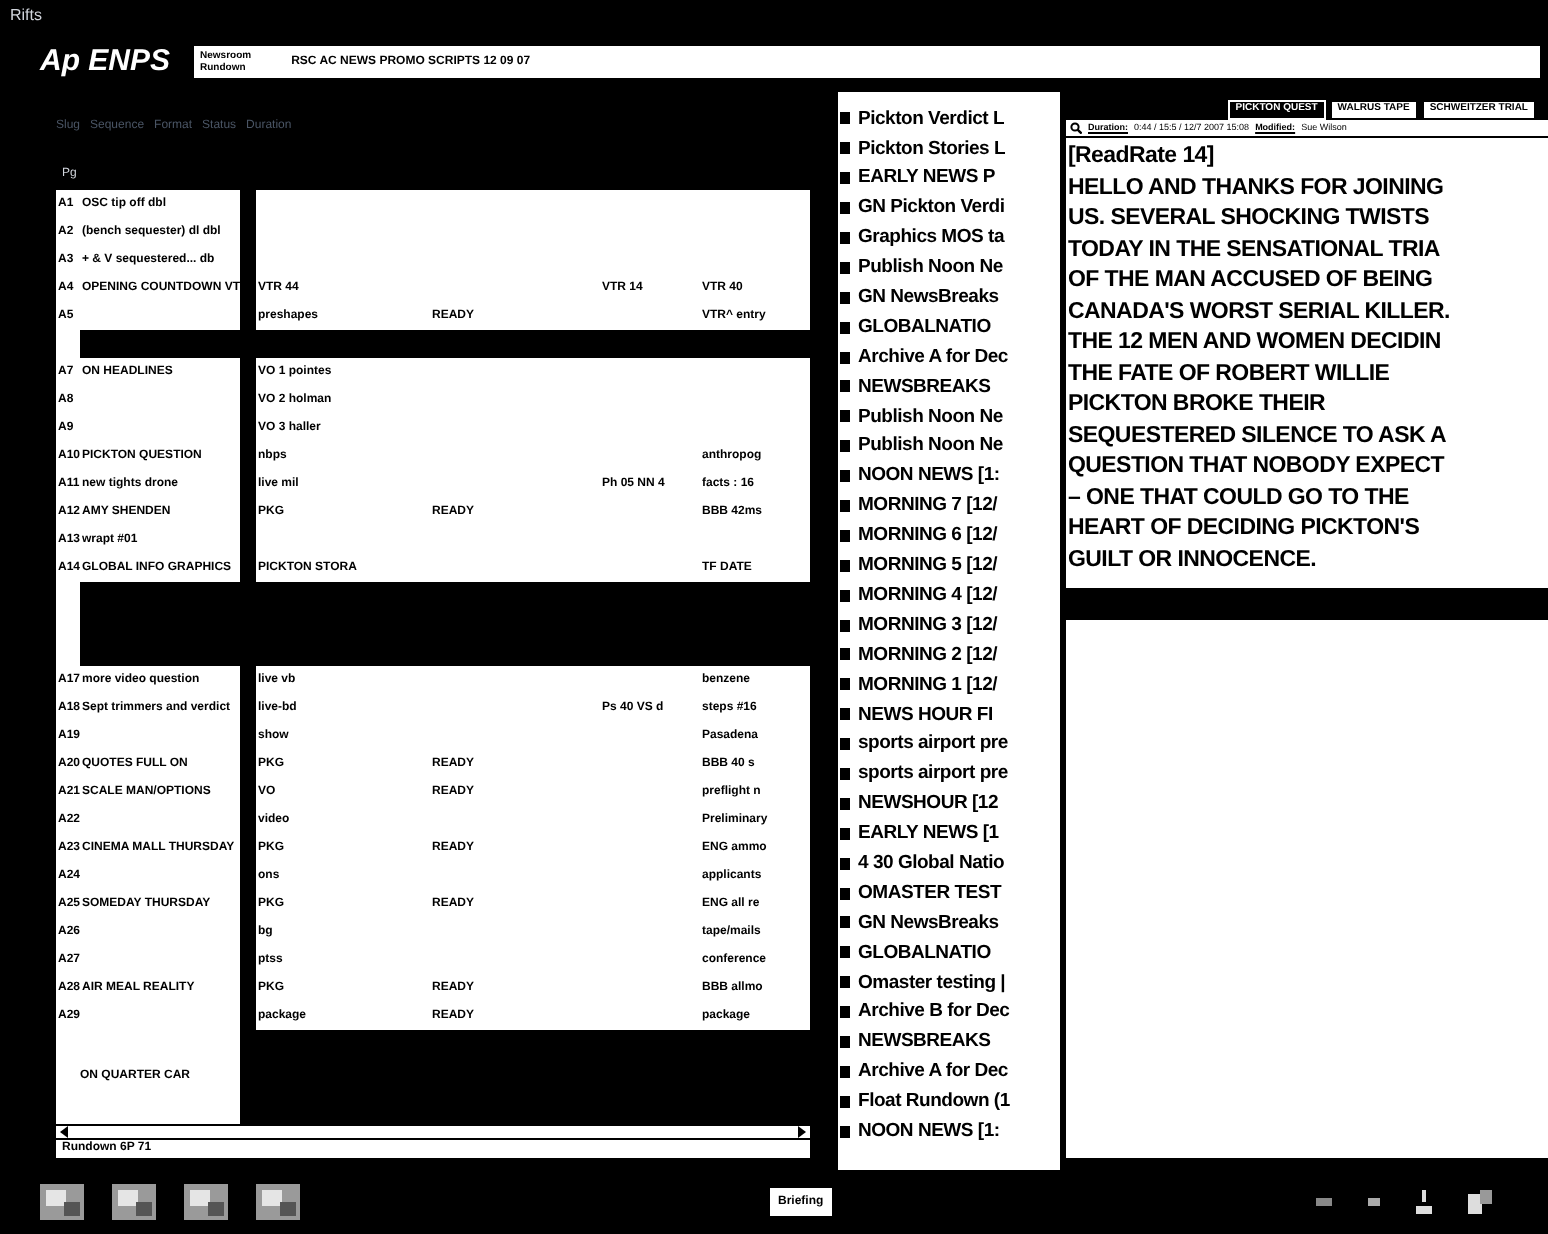 This screenshot has height=1234, width=1548. I want to click on script-line: QUESTION THAT NOBODY EXPECT, so click(1256, 467).